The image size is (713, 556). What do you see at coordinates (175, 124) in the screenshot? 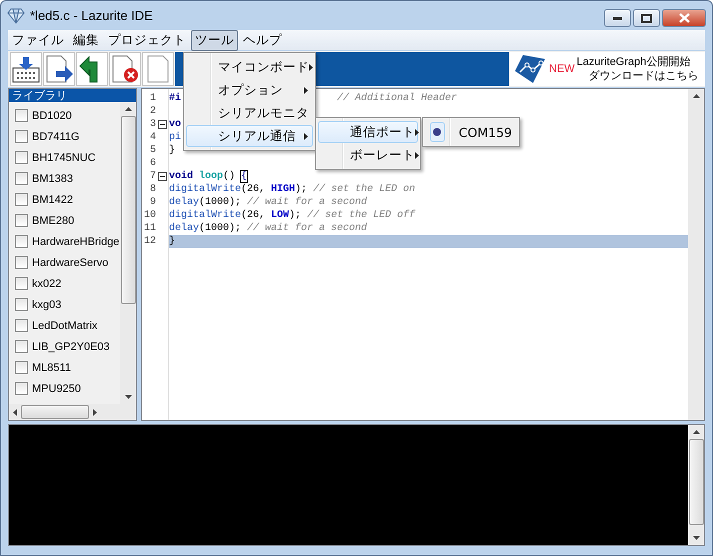
I see `code-line: vo` at bounding box center [175, 124].